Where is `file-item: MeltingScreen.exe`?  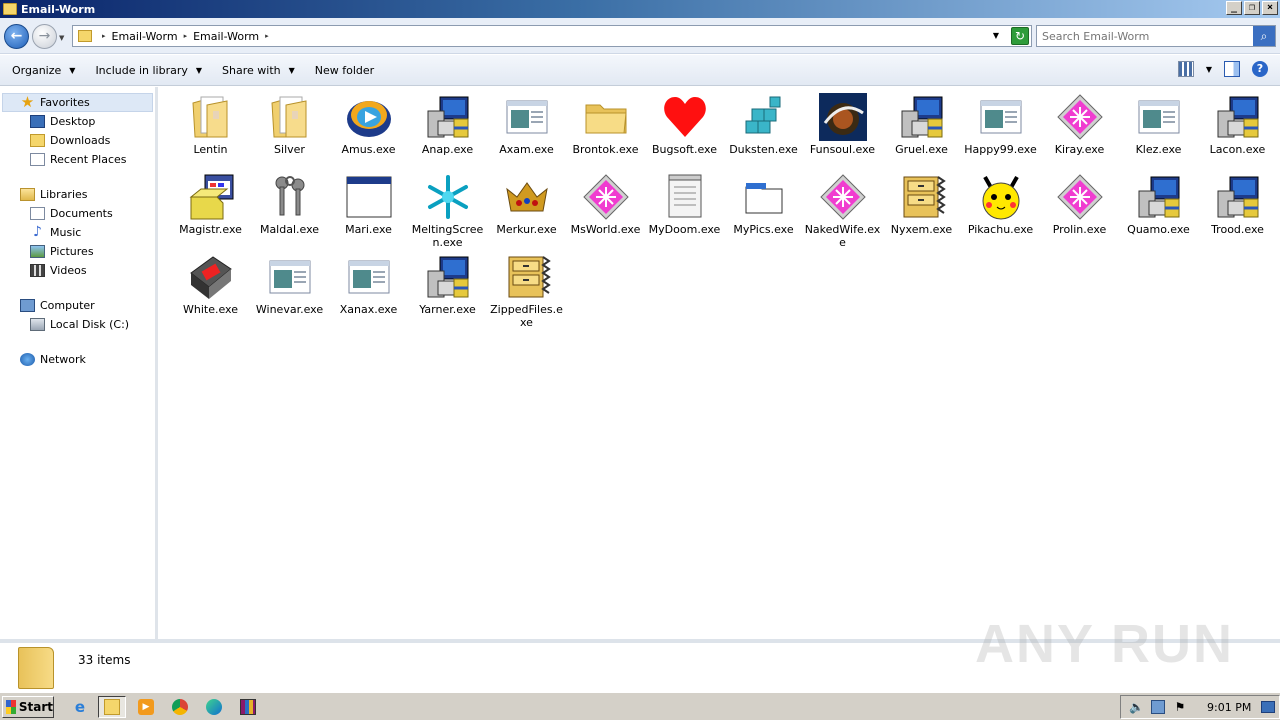 file-item: MeltingScreen.exe is located at coordinates (447, 213).